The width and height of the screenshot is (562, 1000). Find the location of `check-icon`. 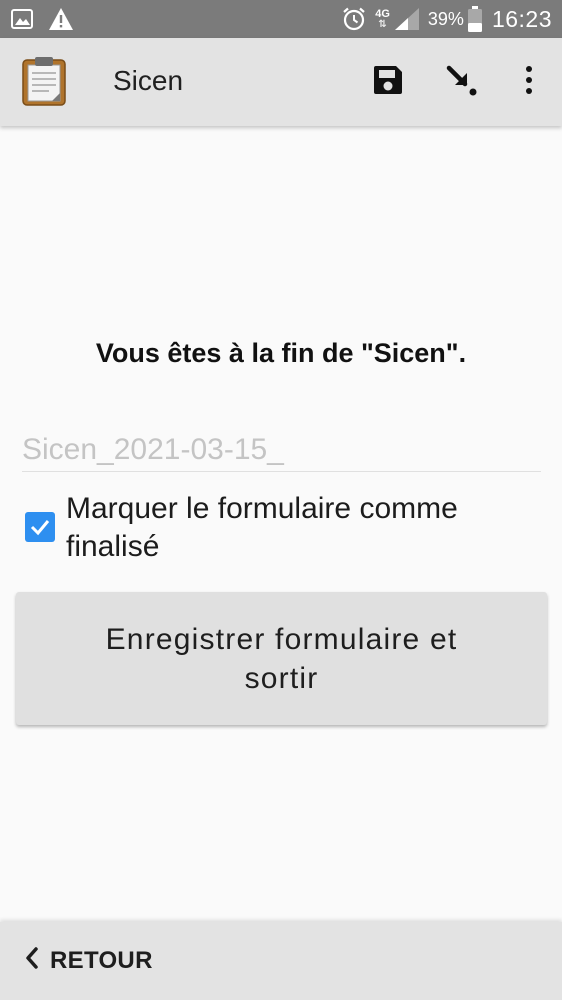

check-icon is located at coordinates (40, 528).